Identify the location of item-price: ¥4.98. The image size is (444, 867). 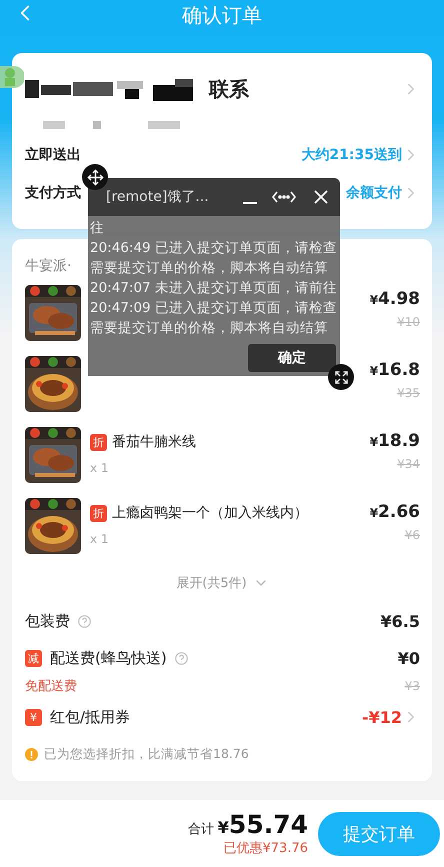
(395, 299).